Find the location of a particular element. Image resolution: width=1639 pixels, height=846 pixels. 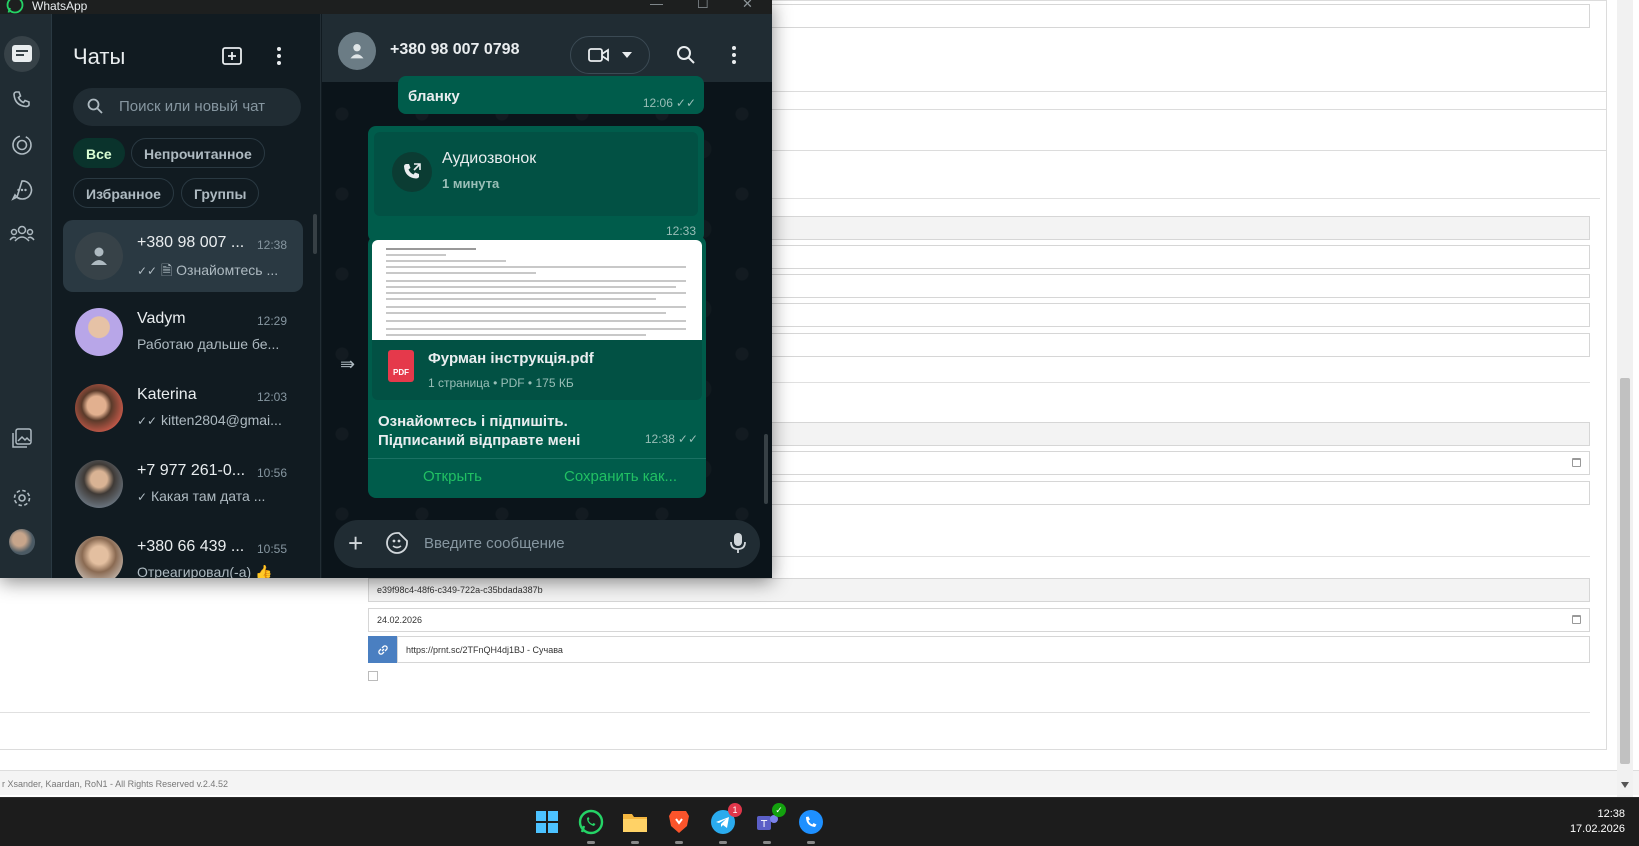

taskbar: 1 T ✓ 12:38 17.02.2026 is located at coordinates (819, 821).